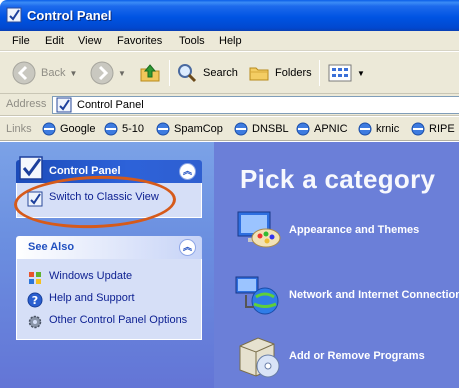  I want to click on link-spamcop: SpamCop, so click(189, 129).